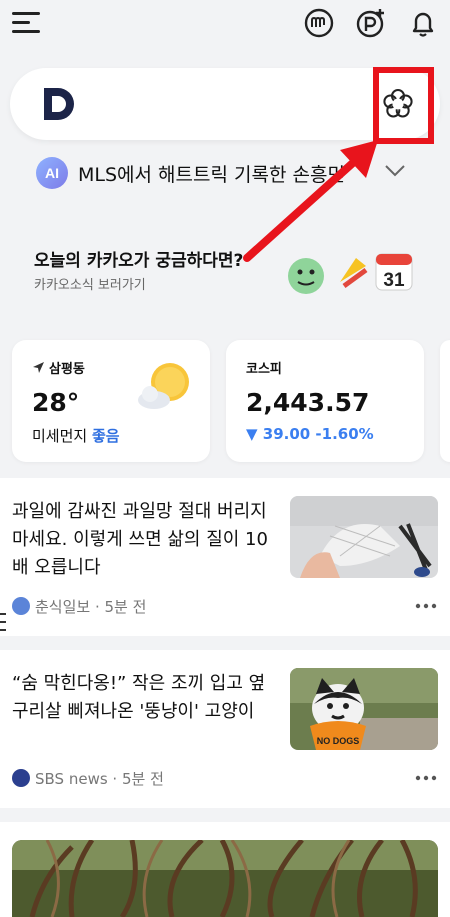 This screenshot has width=450, height=917. I want to click on weather-card: 삼평동 28° 미세먼지 좋음, so click(111, 401).